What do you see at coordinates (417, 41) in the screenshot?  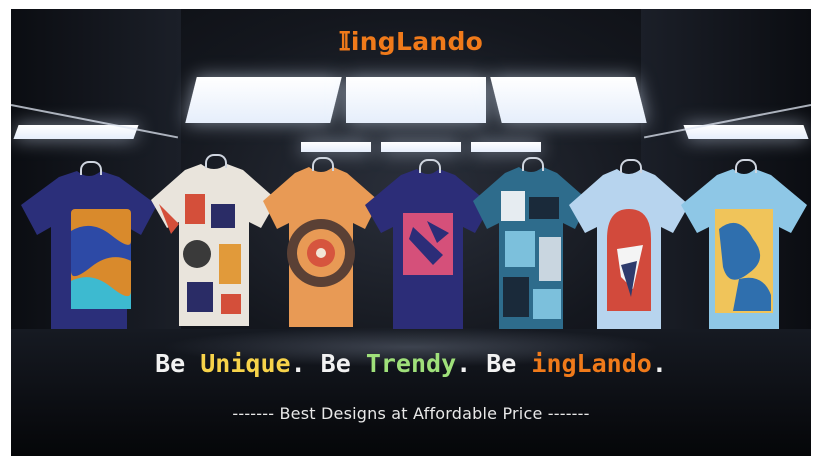 I see `logo-text: ingLando` at bounding box center [417, 41].